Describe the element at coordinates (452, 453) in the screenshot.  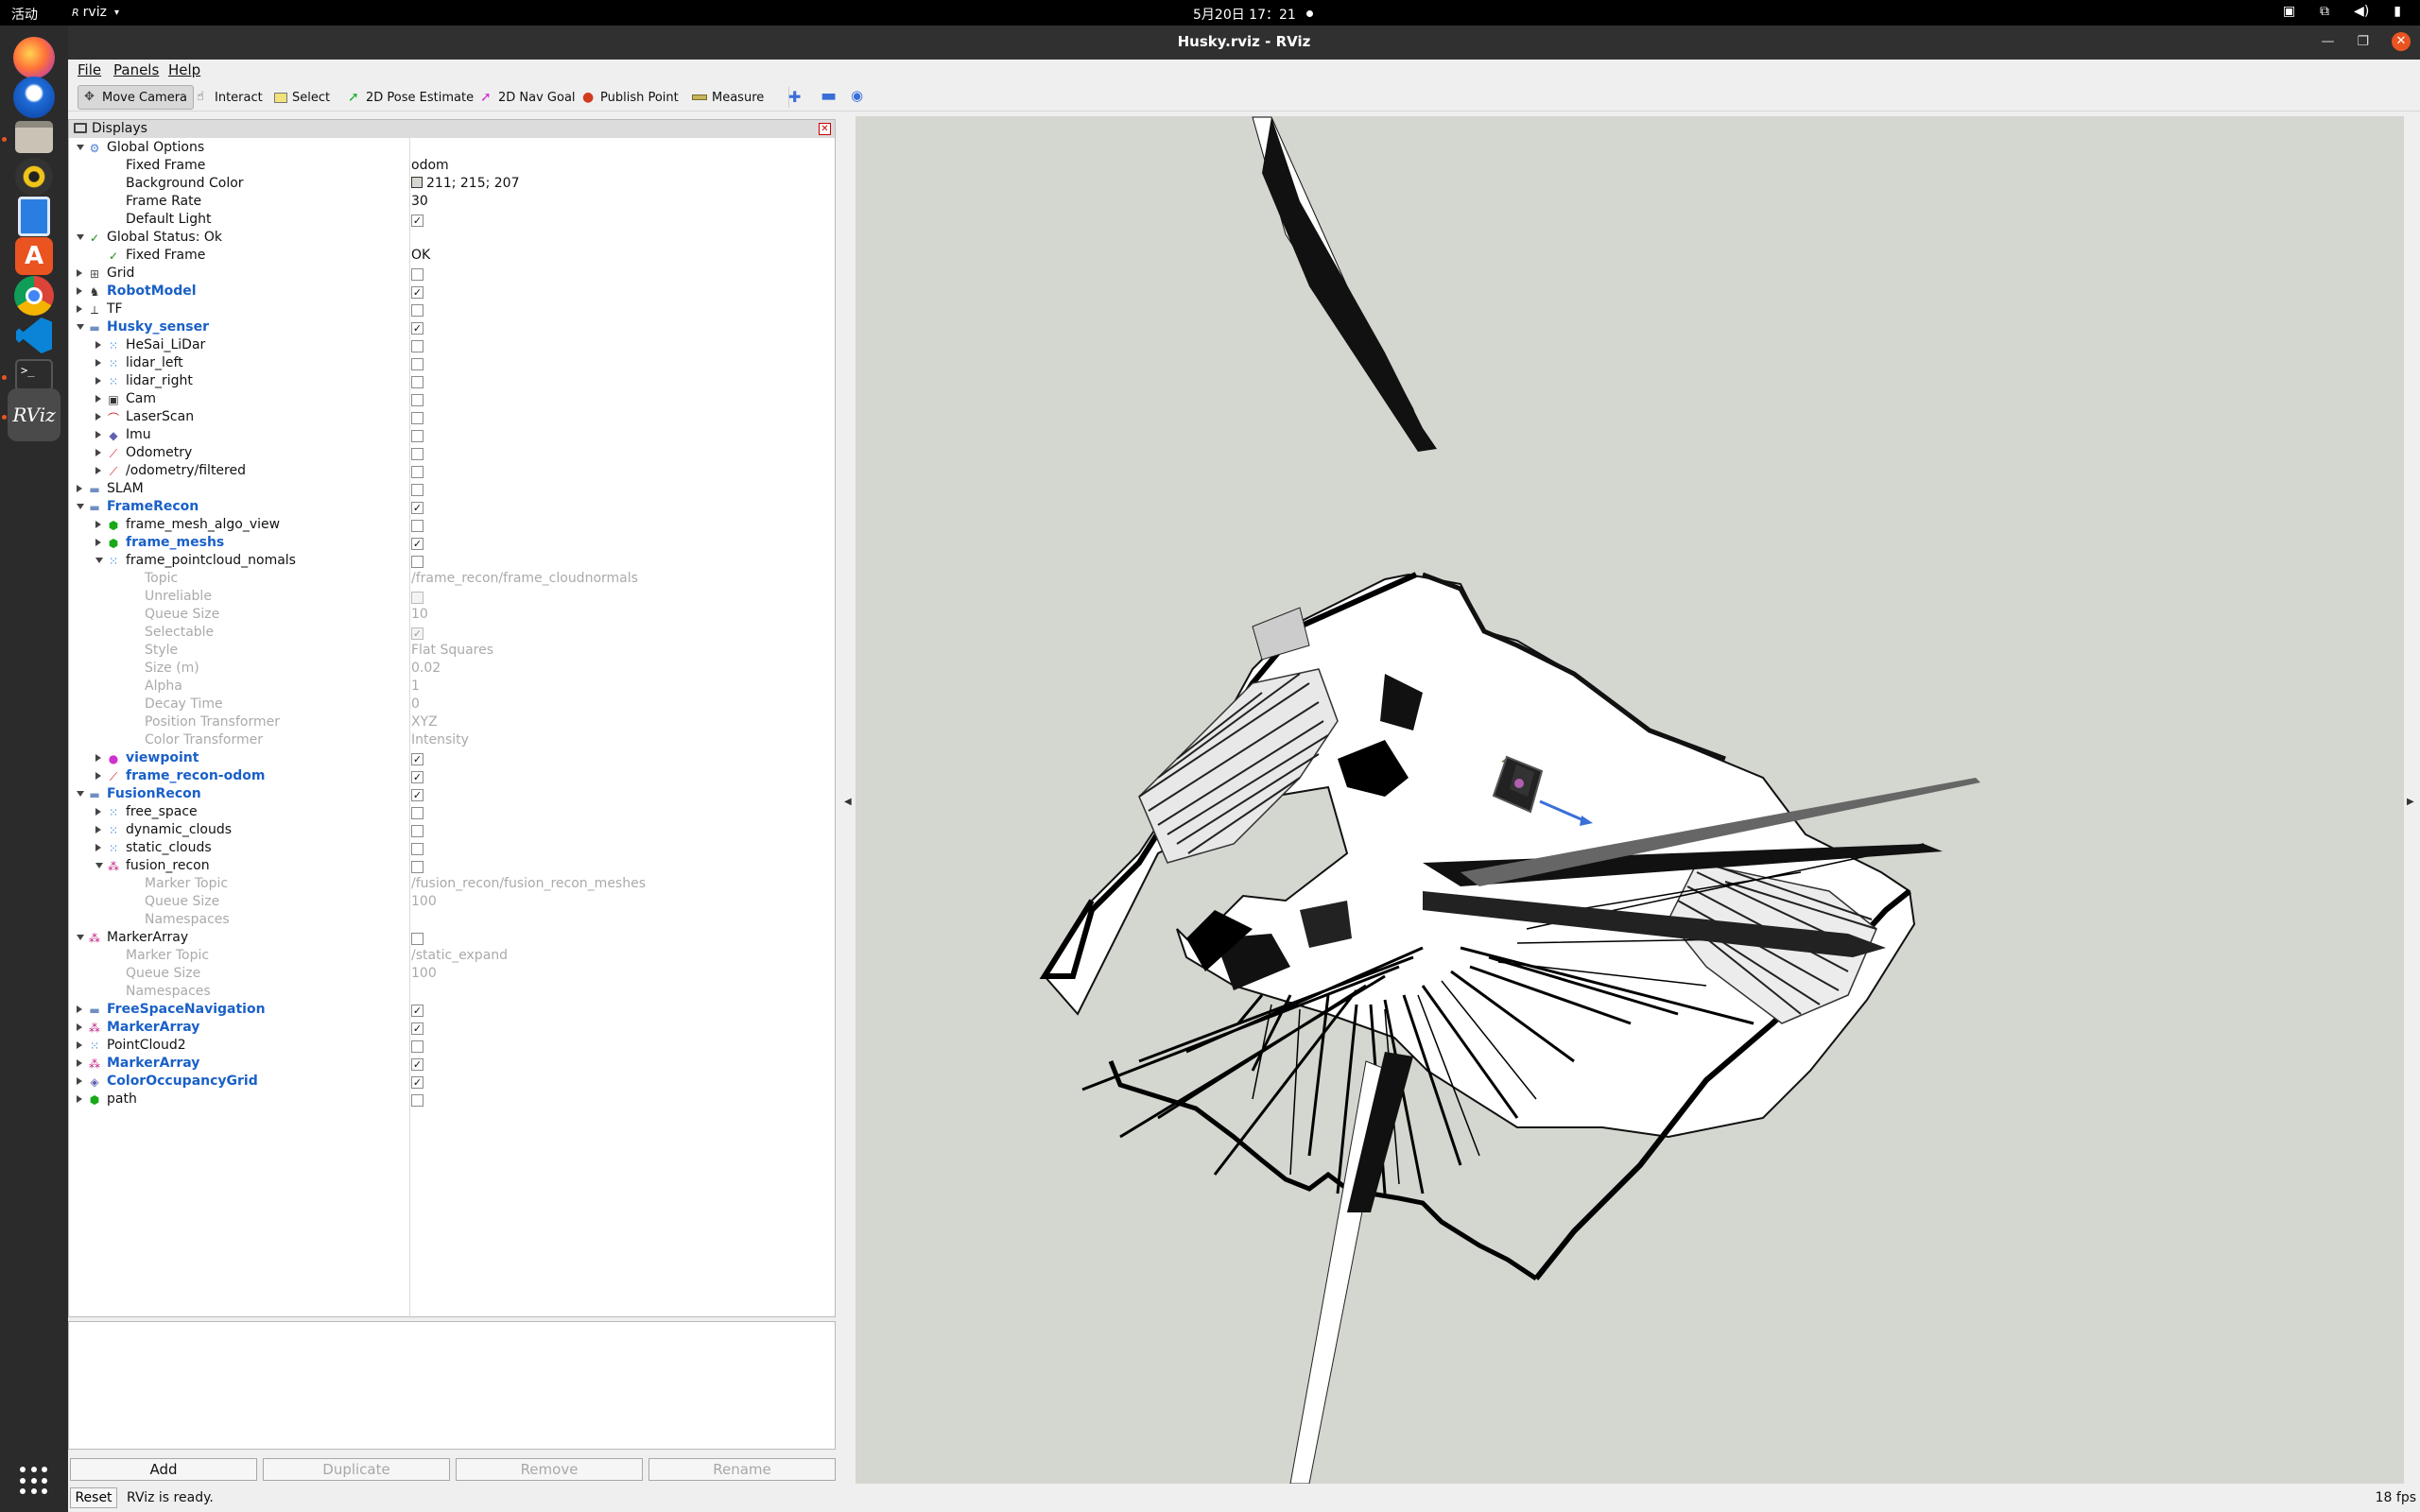
I see `tree-row: ⟋ Odometry` at that location.